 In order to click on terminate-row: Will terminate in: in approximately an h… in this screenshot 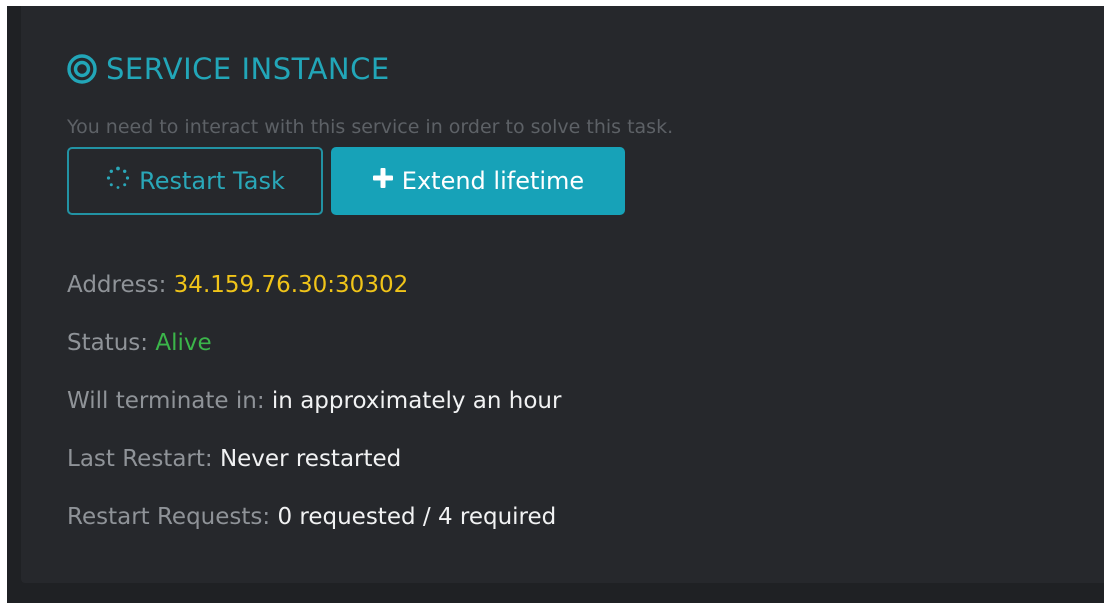, I will do `click(314, 401)`.